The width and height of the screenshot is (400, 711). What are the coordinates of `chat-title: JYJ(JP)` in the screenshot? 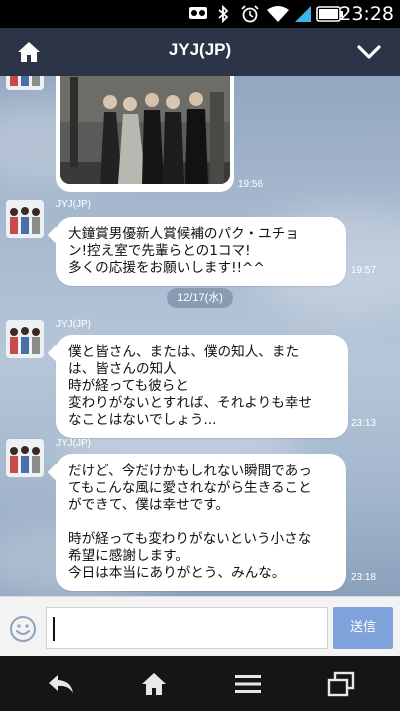 It's located at (200, 49).